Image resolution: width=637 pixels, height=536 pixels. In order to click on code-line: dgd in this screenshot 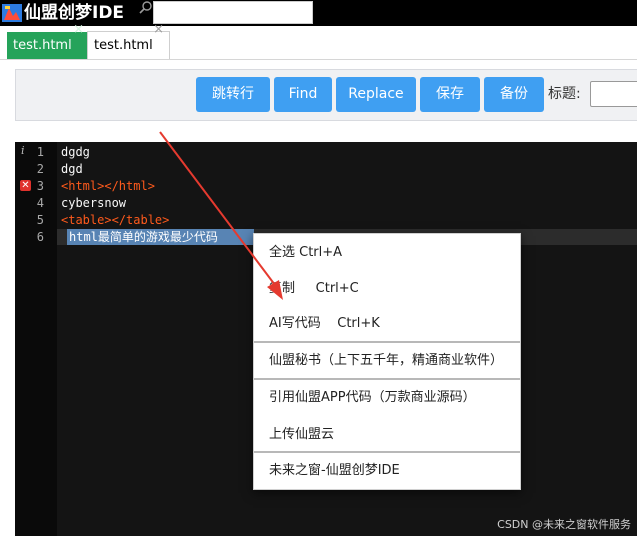, I will do `click(72, 169)`.